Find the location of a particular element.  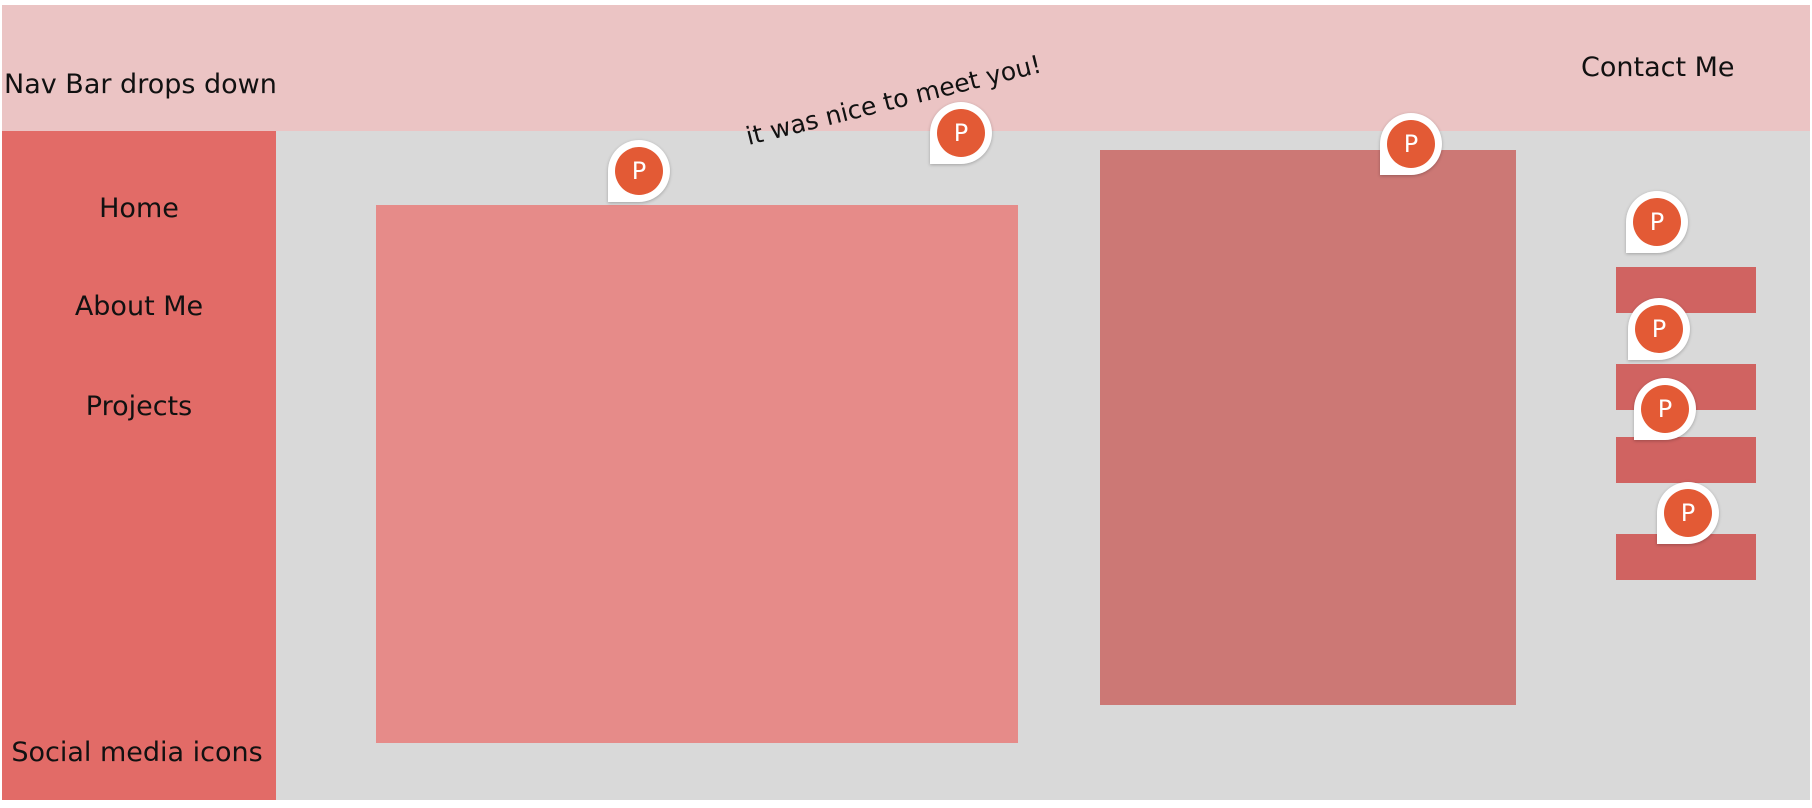

sidebar-item-home: Home is located at coordinates (139, 208).